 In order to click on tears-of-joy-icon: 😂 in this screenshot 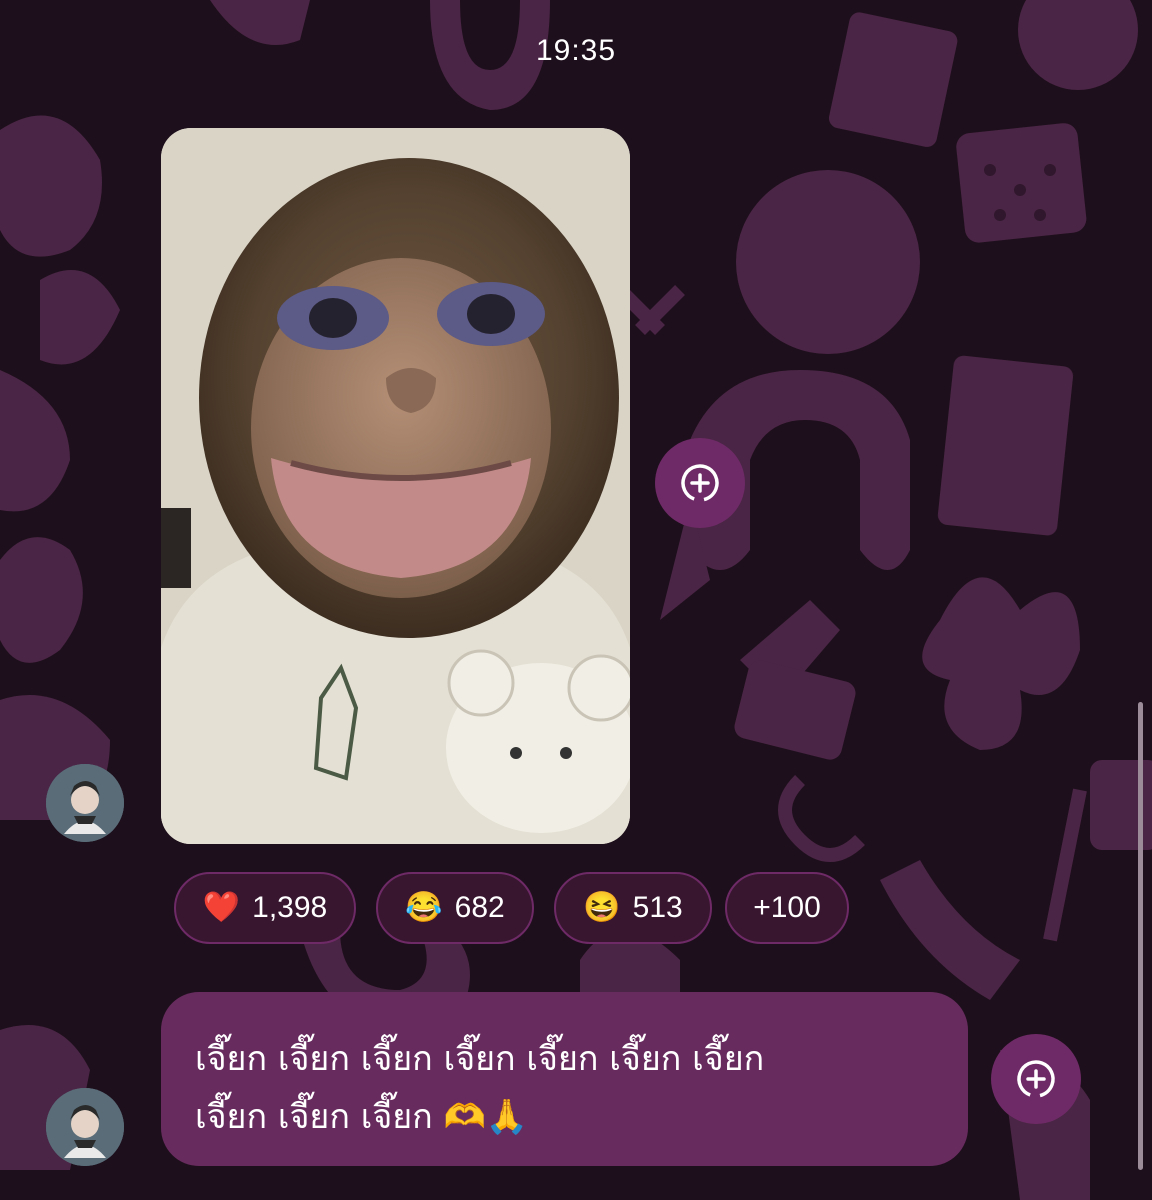, I will do `click(424, 907)`.